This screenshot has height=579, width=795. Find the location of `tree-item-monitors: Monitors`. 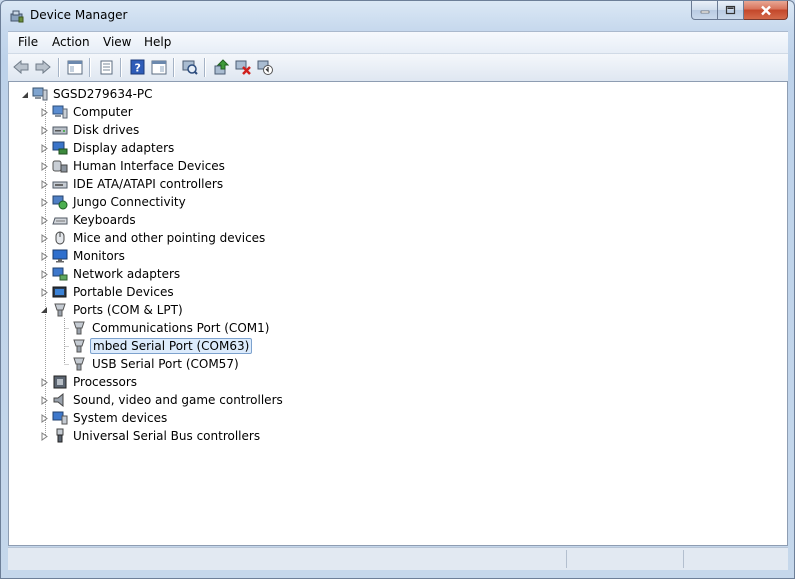

tree-item-monitors: Monitors is located at coordinates (89, 256).